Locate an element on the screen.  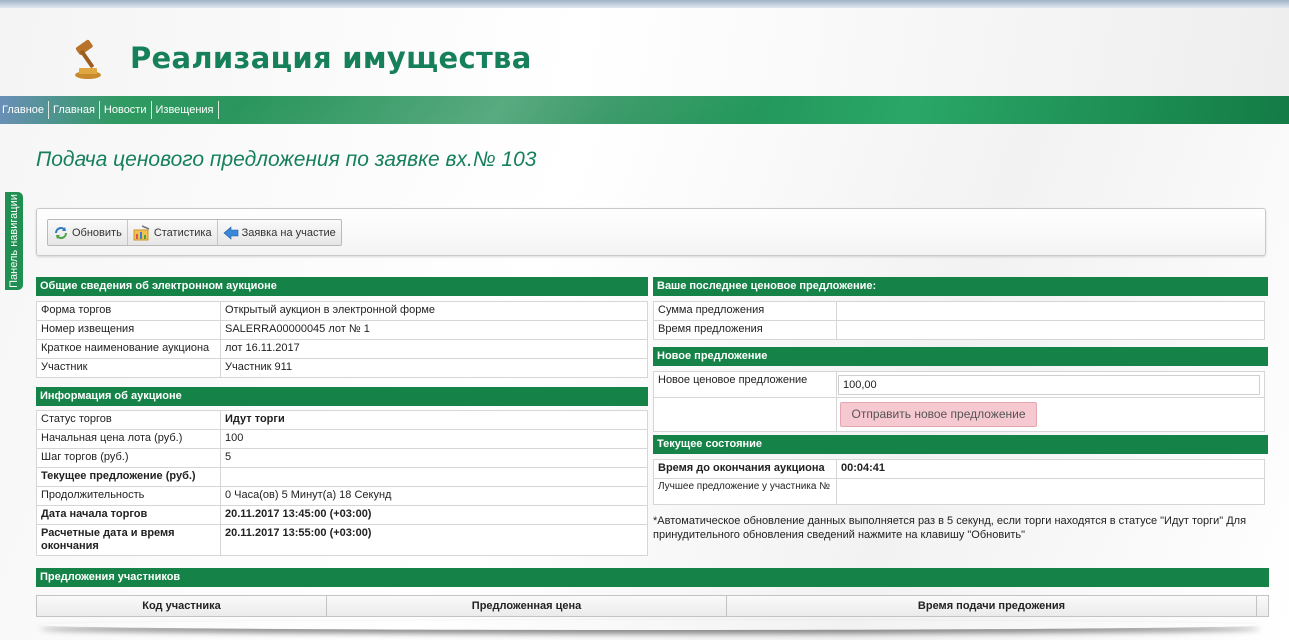
row-value: 100 is located at coordinates (434, 439).